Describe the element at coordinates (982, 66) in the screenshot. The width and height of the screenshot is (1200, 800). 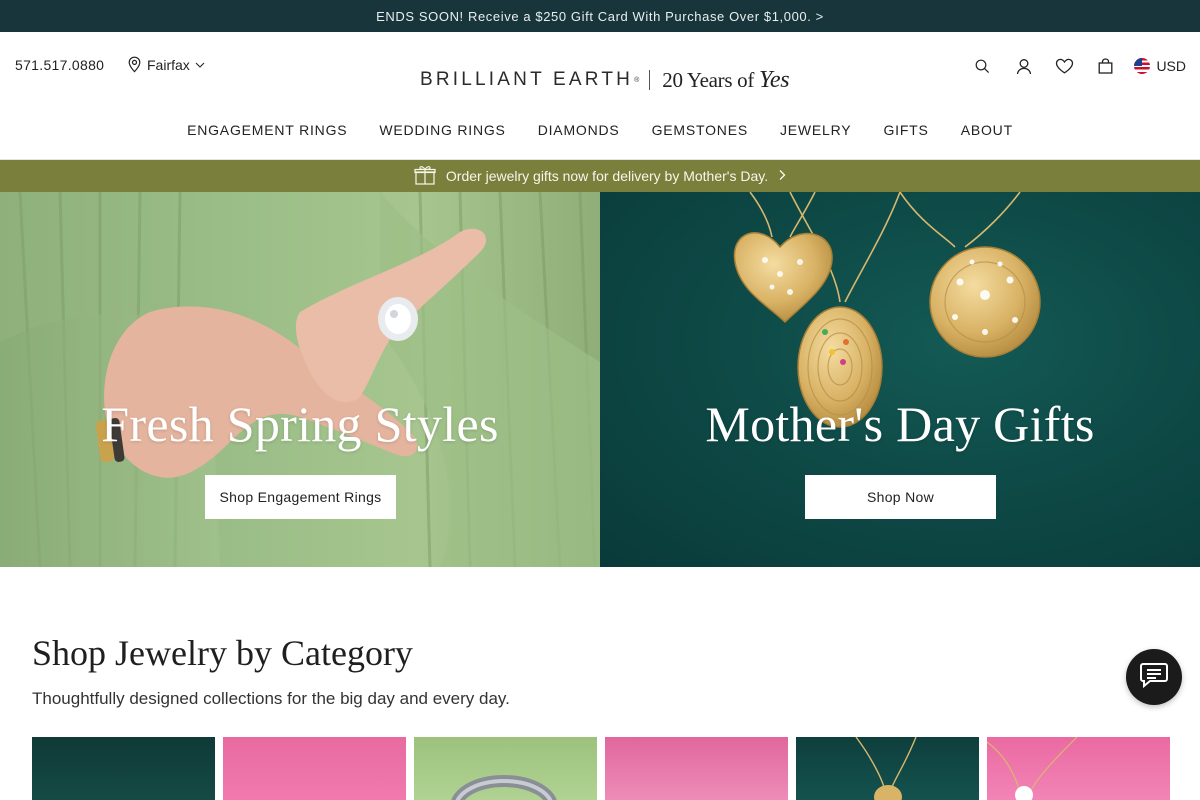
I see `search-icon` at that location.